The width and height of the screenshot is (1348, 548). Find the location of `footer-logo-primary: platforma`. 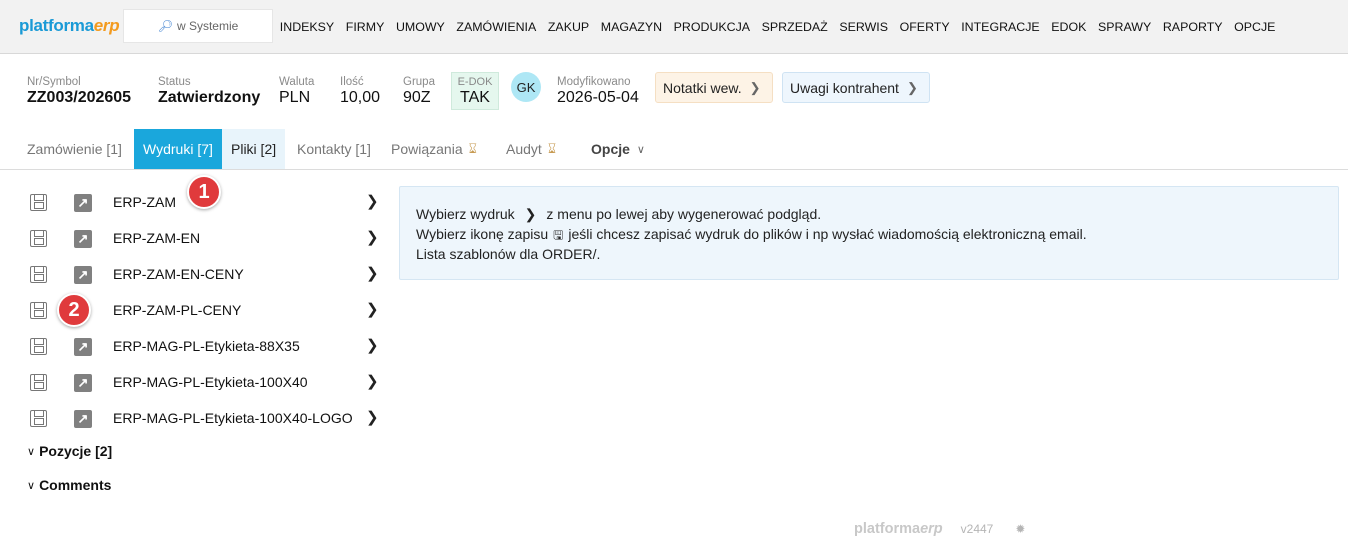

footer-logo-primary: platforma is located at coordinates (887, 529).